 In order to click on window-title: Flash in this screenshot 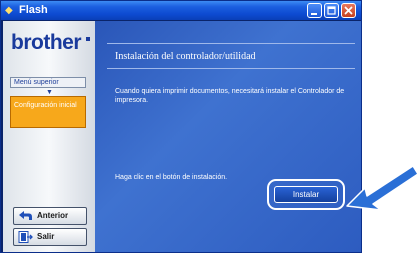, I will do `click(33, 10)`.